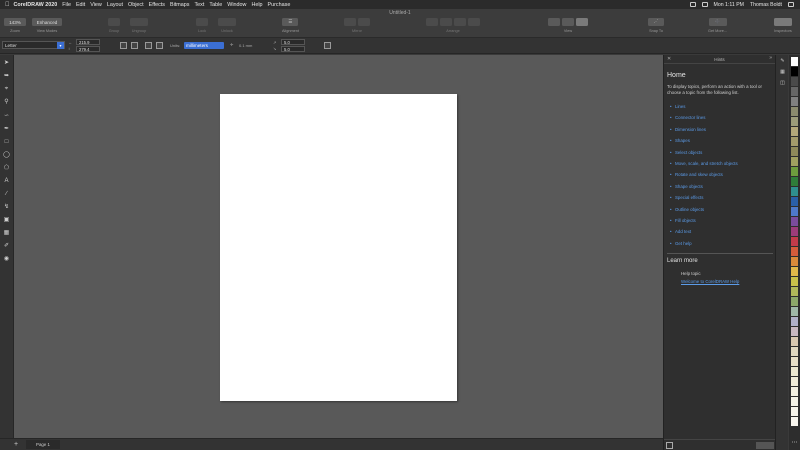  I want to click on snap-to-button: ⋰, so click(656, 22).